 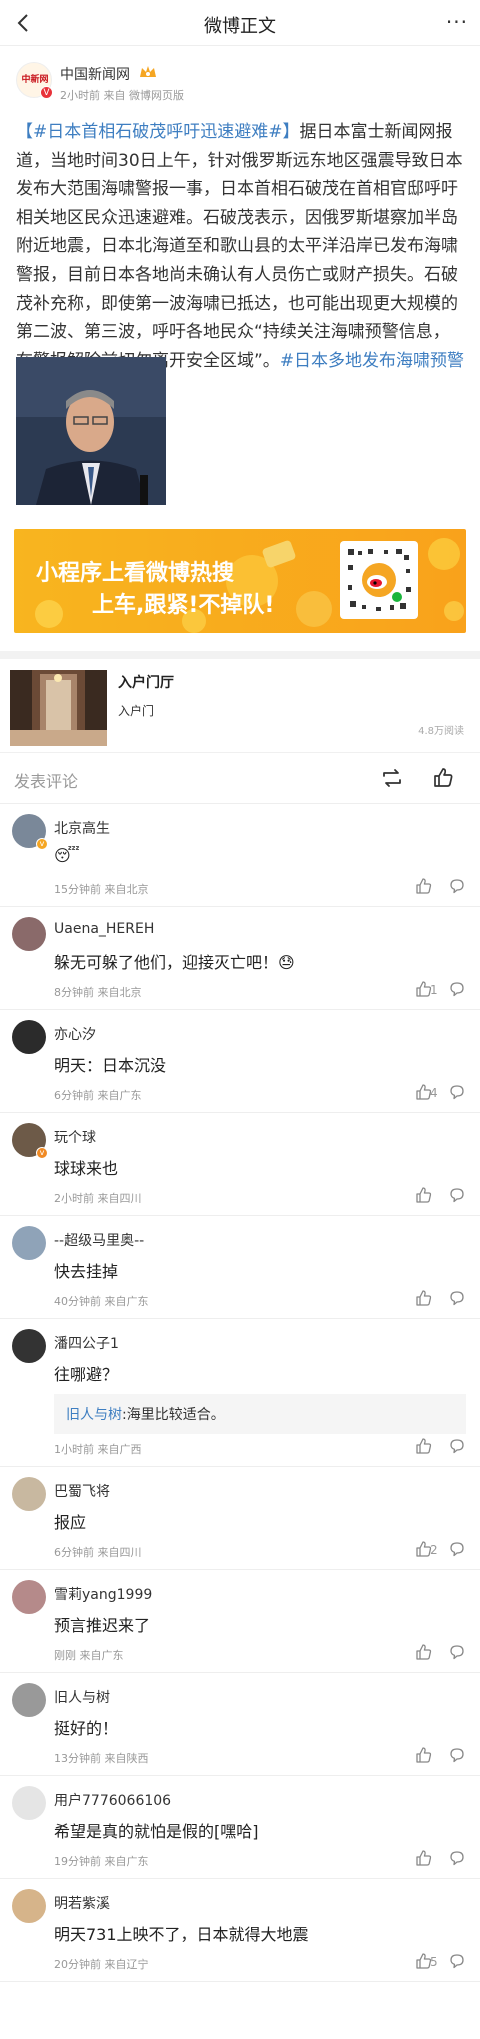 I want to click on comment-item: Uaena_HEREH 躲无可躲了他们，迎接灭亡吧！😓 8分钟前 来自北京 1, so click(x=240, y=958).